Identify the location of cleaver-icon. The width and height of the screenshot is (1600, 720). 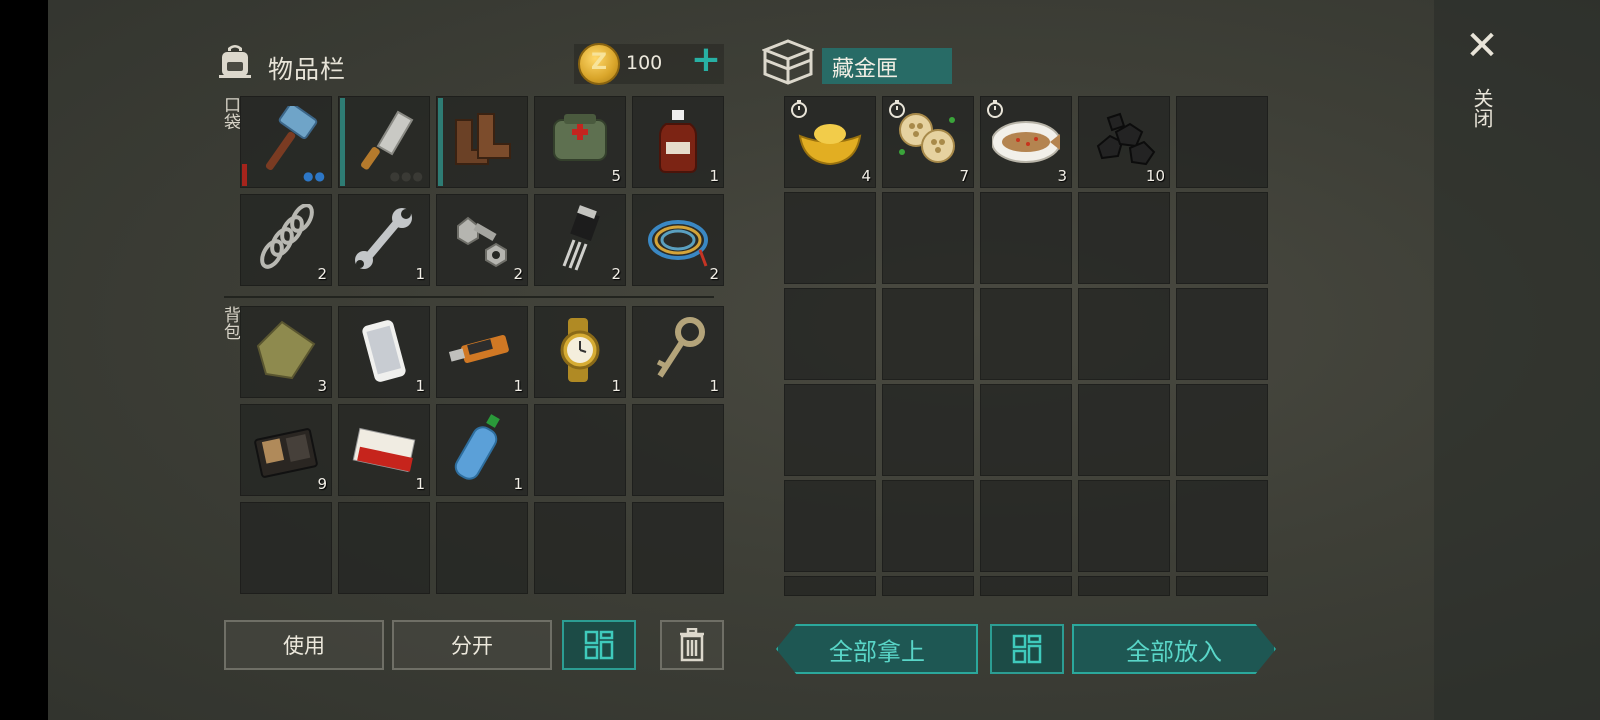
(387, 140).